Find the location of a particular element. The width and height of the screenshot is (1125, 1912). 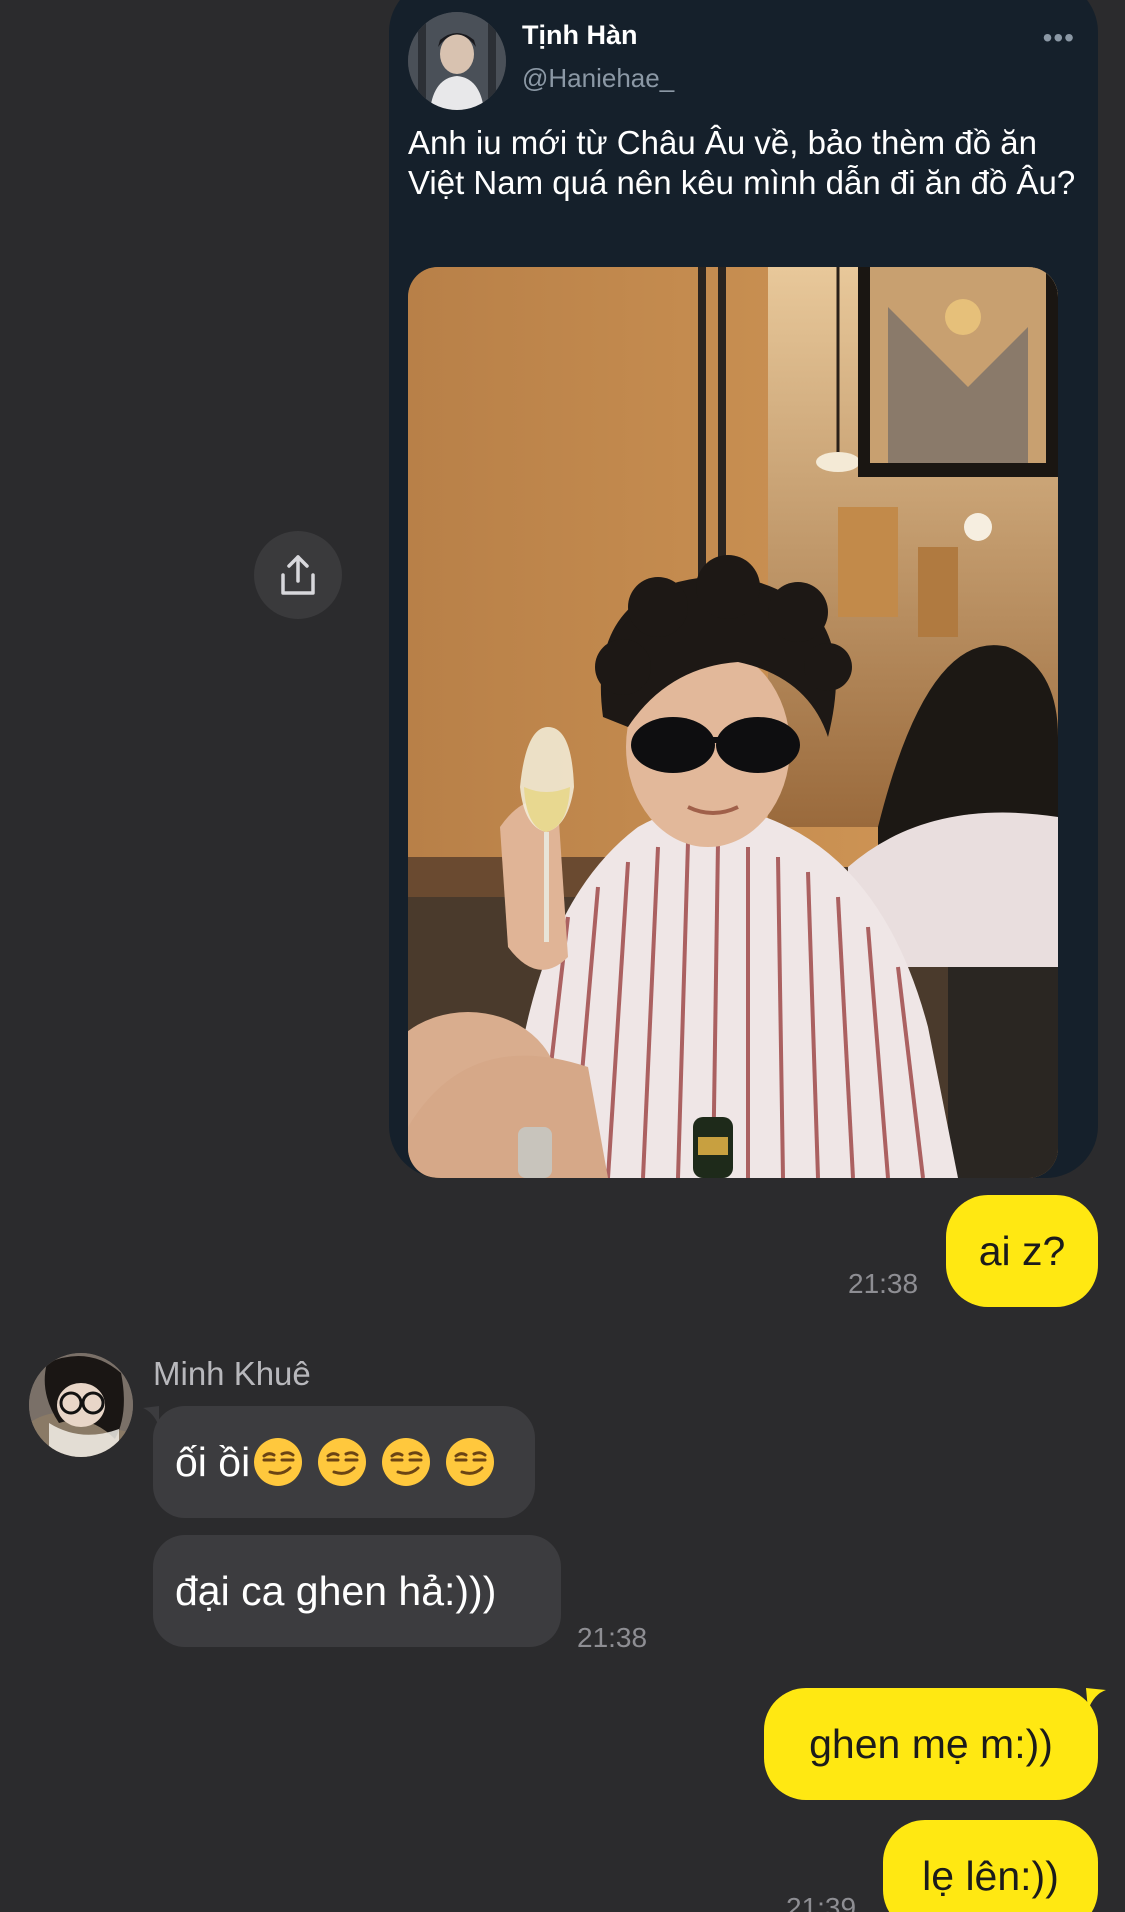

more-dots-icon: ••• is located at coordinates (1059, 38).